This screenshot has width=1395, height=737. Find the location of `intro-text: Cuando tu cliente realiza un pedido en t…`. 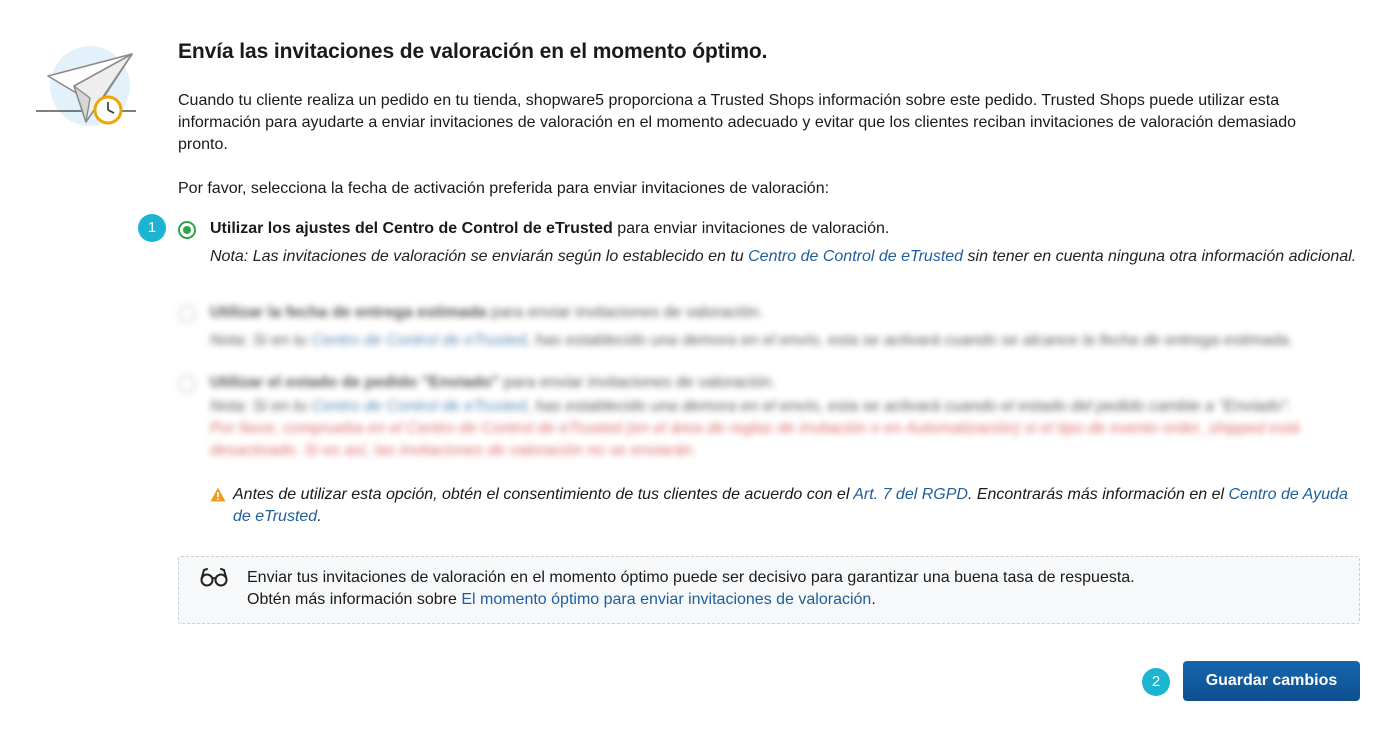

intro-text: Cuando tu cliente realiza un pedido en t… is located at coordinates (737, 122).